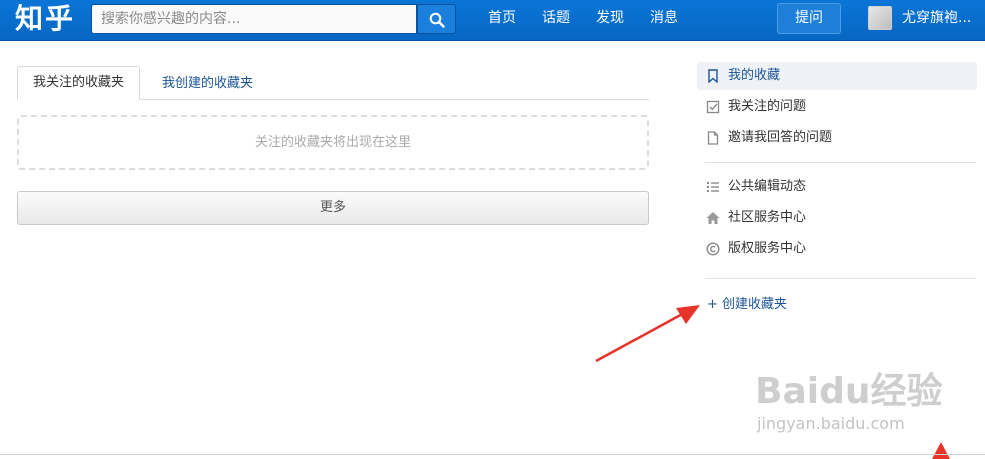 This screenshot has width=985, height=459. Describe the element at coordinates (837, 187) in the screenshot. I see `sidebar-item-public-edits: 公共编辑动态` at that location.